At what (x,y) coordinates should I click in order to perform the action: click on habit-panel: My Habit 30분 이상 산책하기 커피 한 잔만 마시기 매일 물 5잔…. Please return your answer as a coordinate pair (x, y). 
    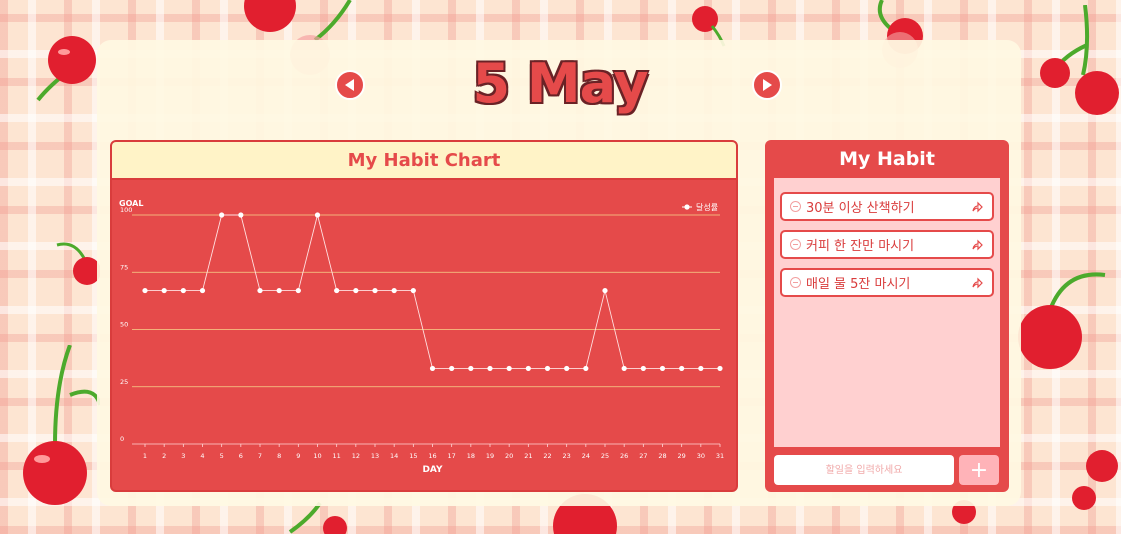
    Looking at the image, I should click on (887, 316).